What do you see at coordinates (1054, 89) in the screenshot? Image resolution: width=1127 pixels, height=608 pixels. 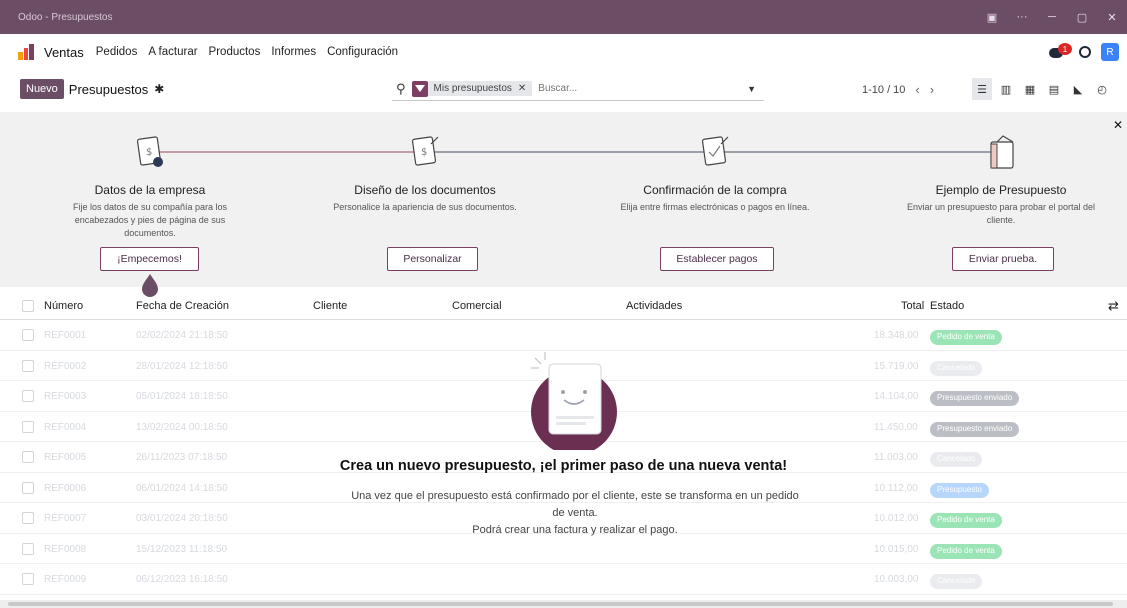 I see `pivot-view-icon: ▤` at bounding box center [1054, 89].